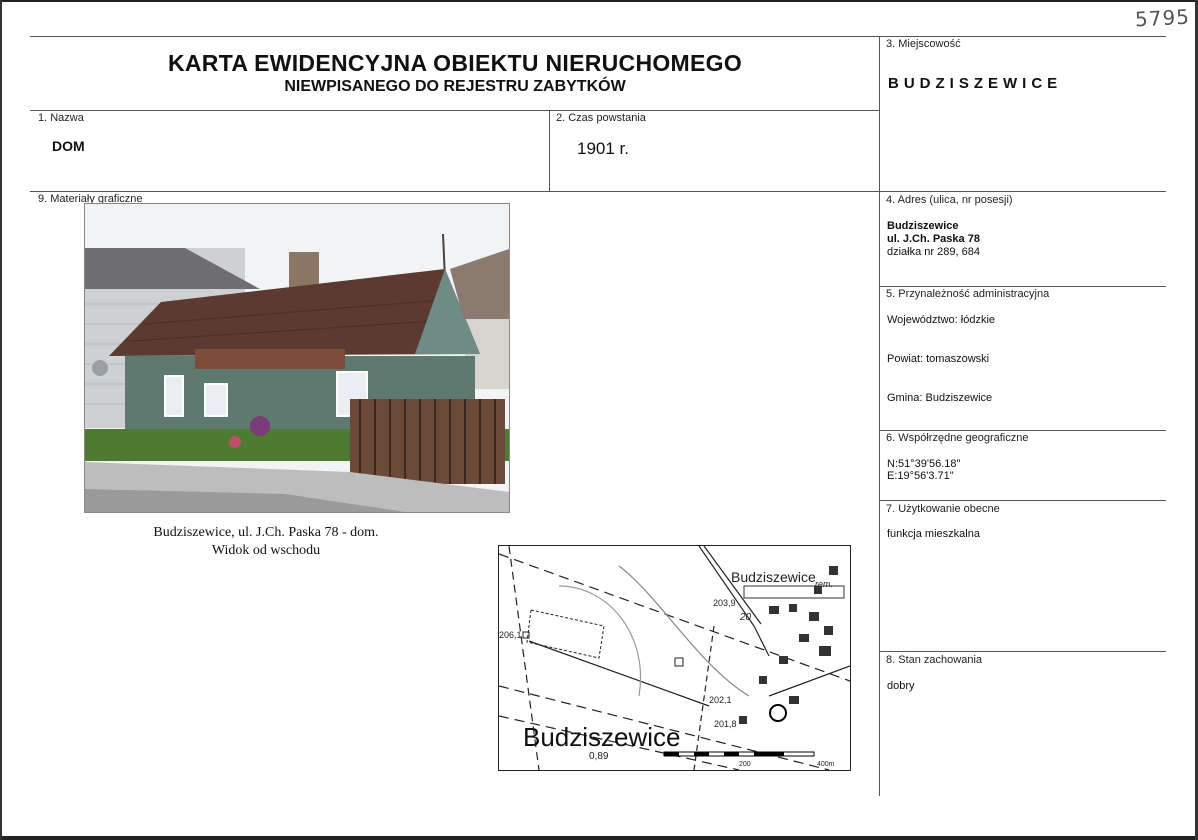 This screenshot has width=1198, height=840. What do you see at coordinates (745, 617) in the screenshot?
I see `map-label-20: 20` at bounding box center [745, 617].